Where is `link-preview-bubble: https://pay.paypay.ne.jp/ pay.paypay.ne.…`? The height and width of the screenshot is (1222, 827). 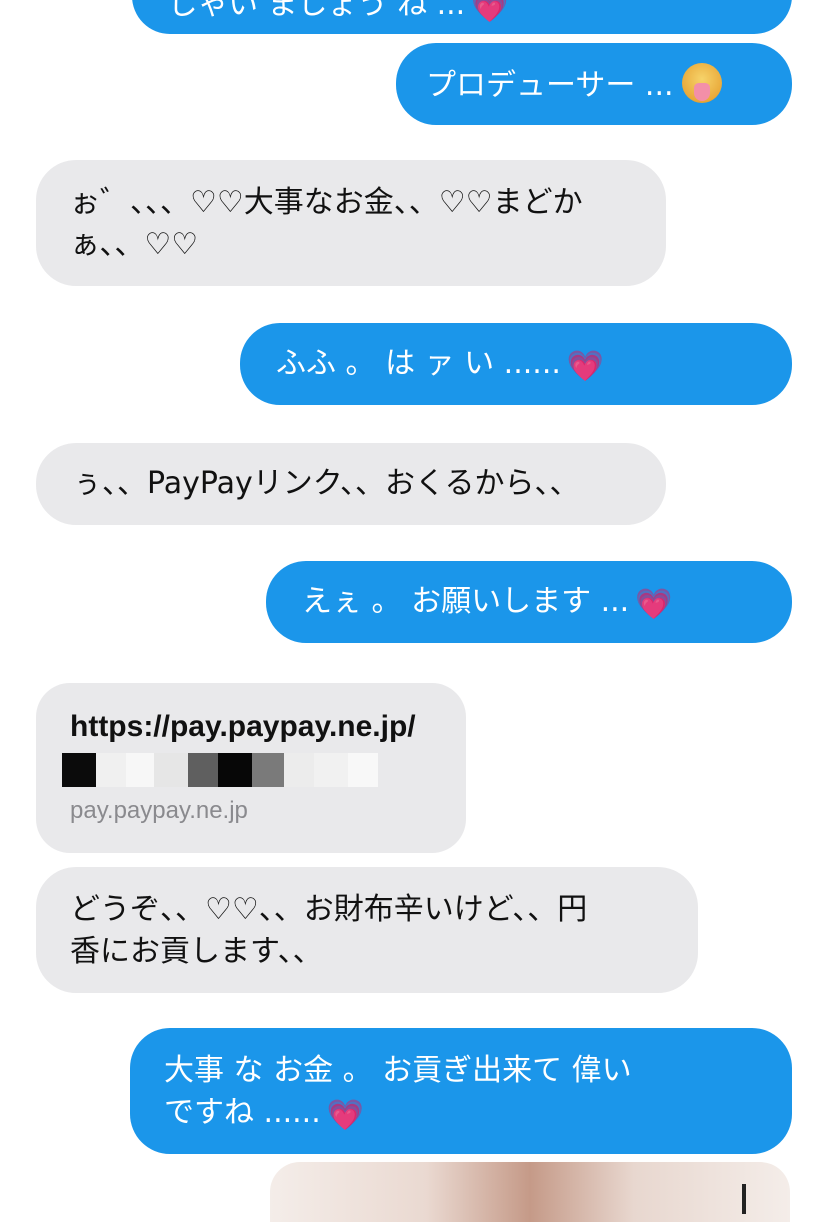
link-preview-bubble: https://pay.paypay.ne.jp/ pay.paypay.ne.… is located at coordinates (251, 768).